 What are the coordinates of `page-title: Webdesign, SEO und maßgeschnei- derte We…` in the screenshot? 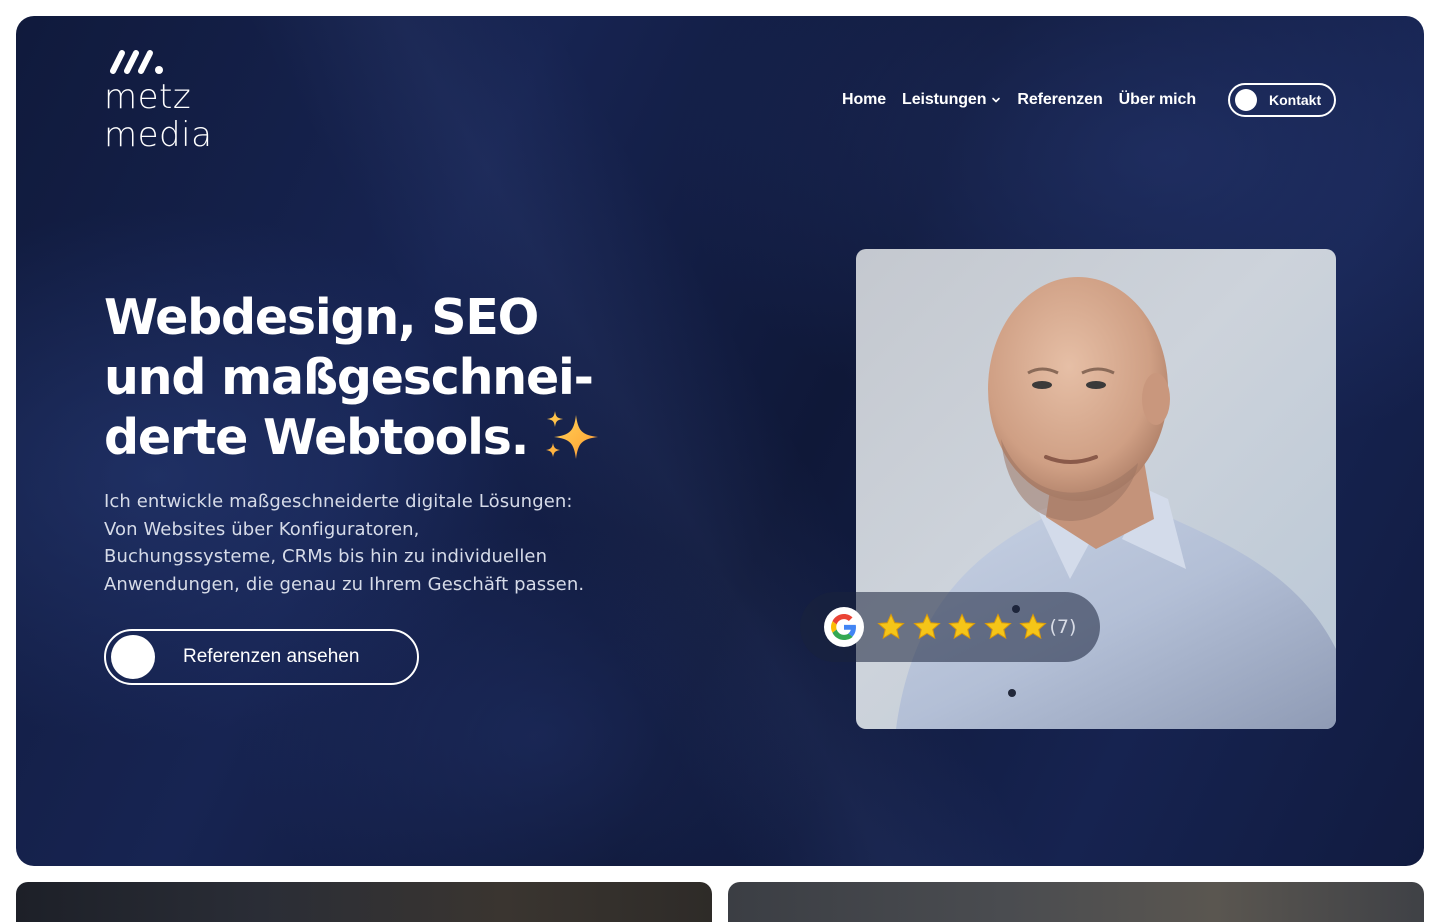 It's located at (384, 378).